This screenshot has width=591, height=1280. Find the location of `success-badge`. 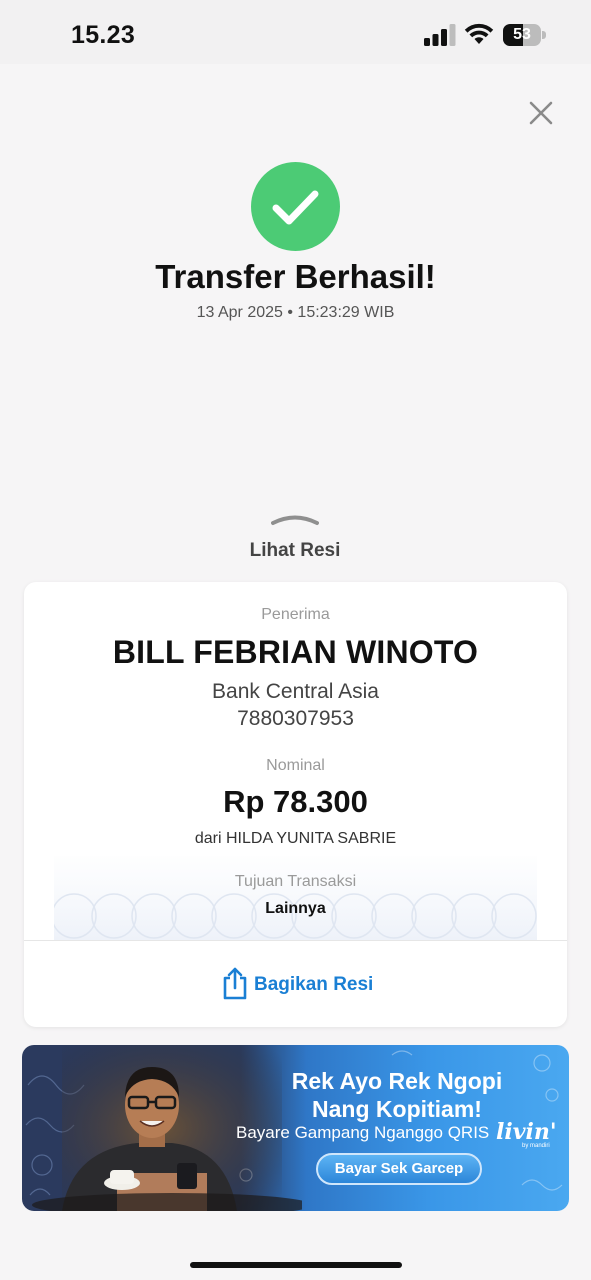

success-badge is located at coordinates (295, 206).